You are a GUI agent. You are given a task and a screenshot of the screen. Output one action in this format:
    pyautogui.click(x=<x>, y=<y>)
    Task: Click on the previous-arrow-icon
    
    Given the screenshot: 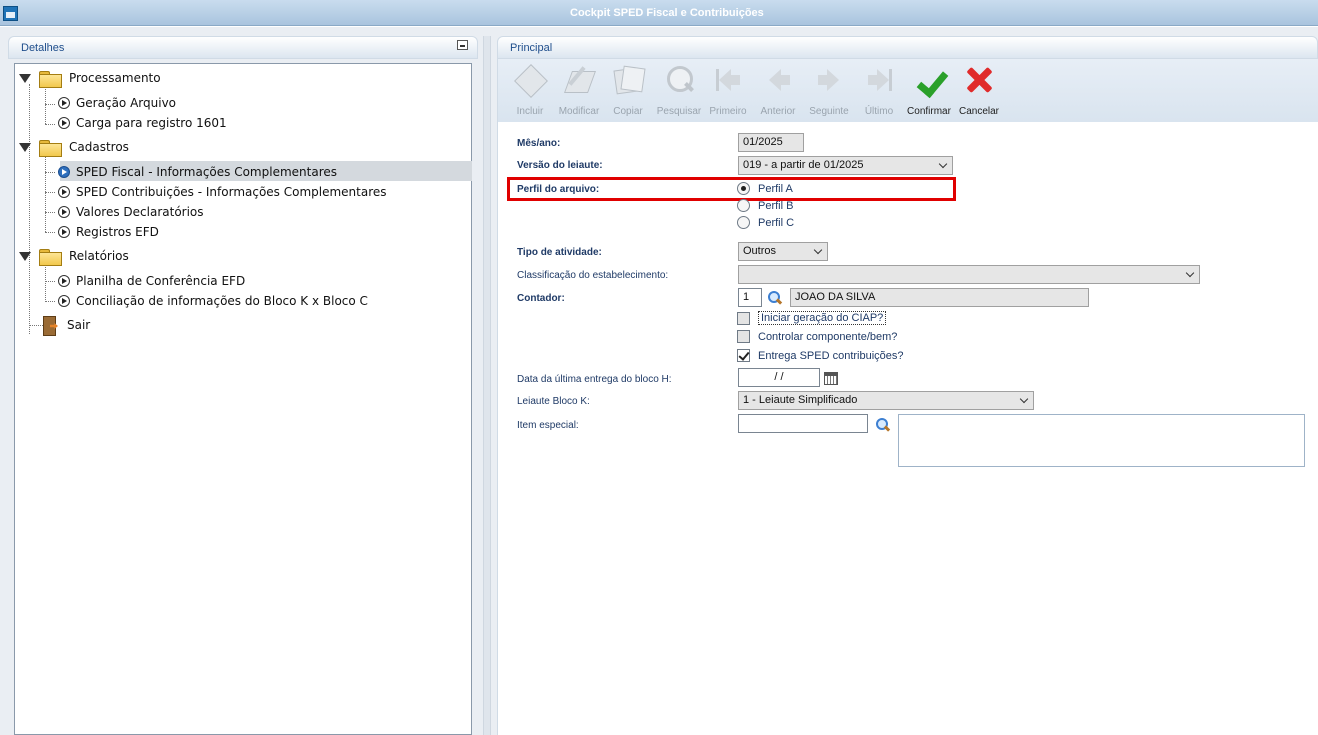 What is the action you would take?
    pyautogui.click(x=778, y=80)
    